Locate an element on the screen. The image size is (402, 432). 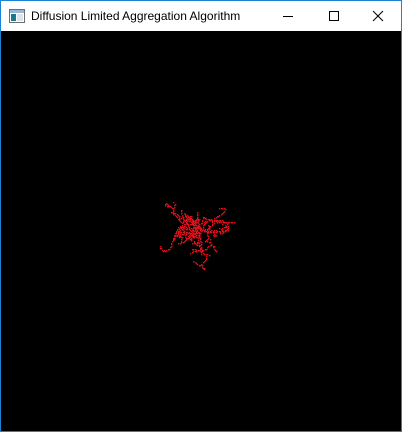
minimize-icon is located at coordinates (288, 16).